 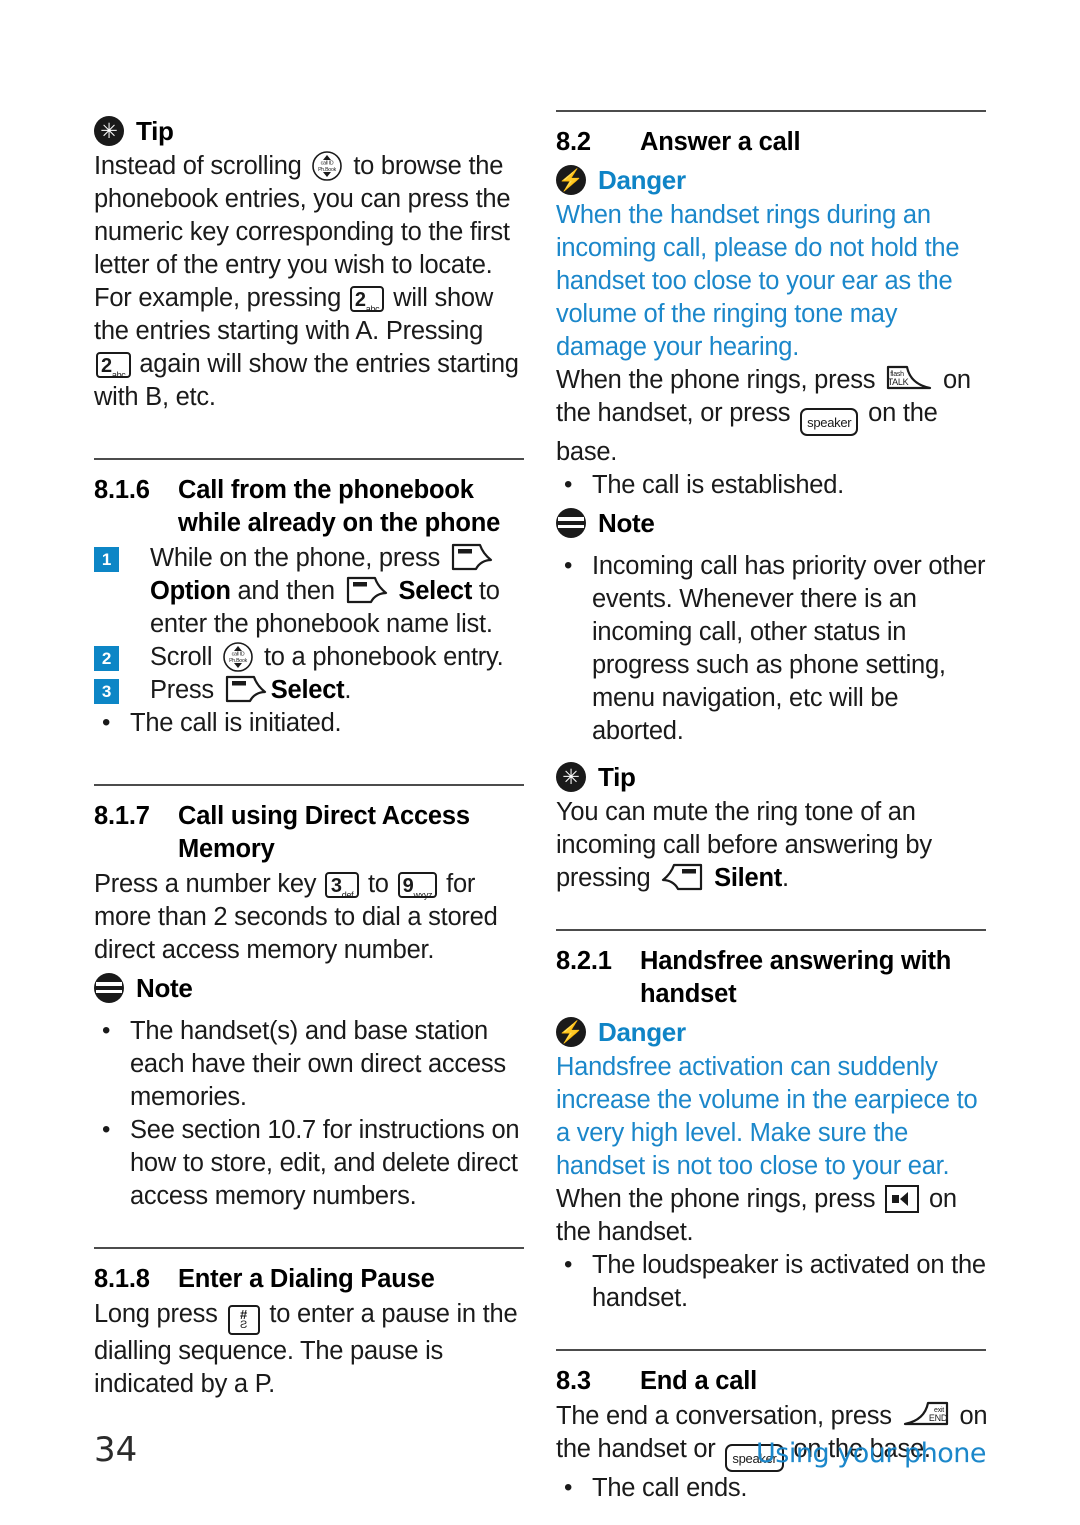 I want to click on danger-callout: Danger, so click(x=772, y=1032).